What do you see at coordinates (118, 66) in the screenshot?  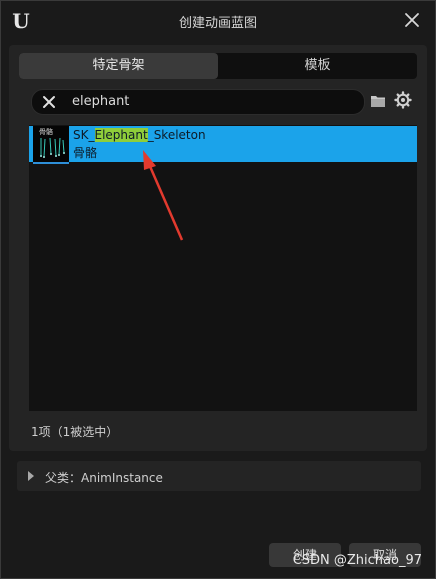 I see `tab-specific-skeleton: 特定骨架` at bounding box center [118, 66].